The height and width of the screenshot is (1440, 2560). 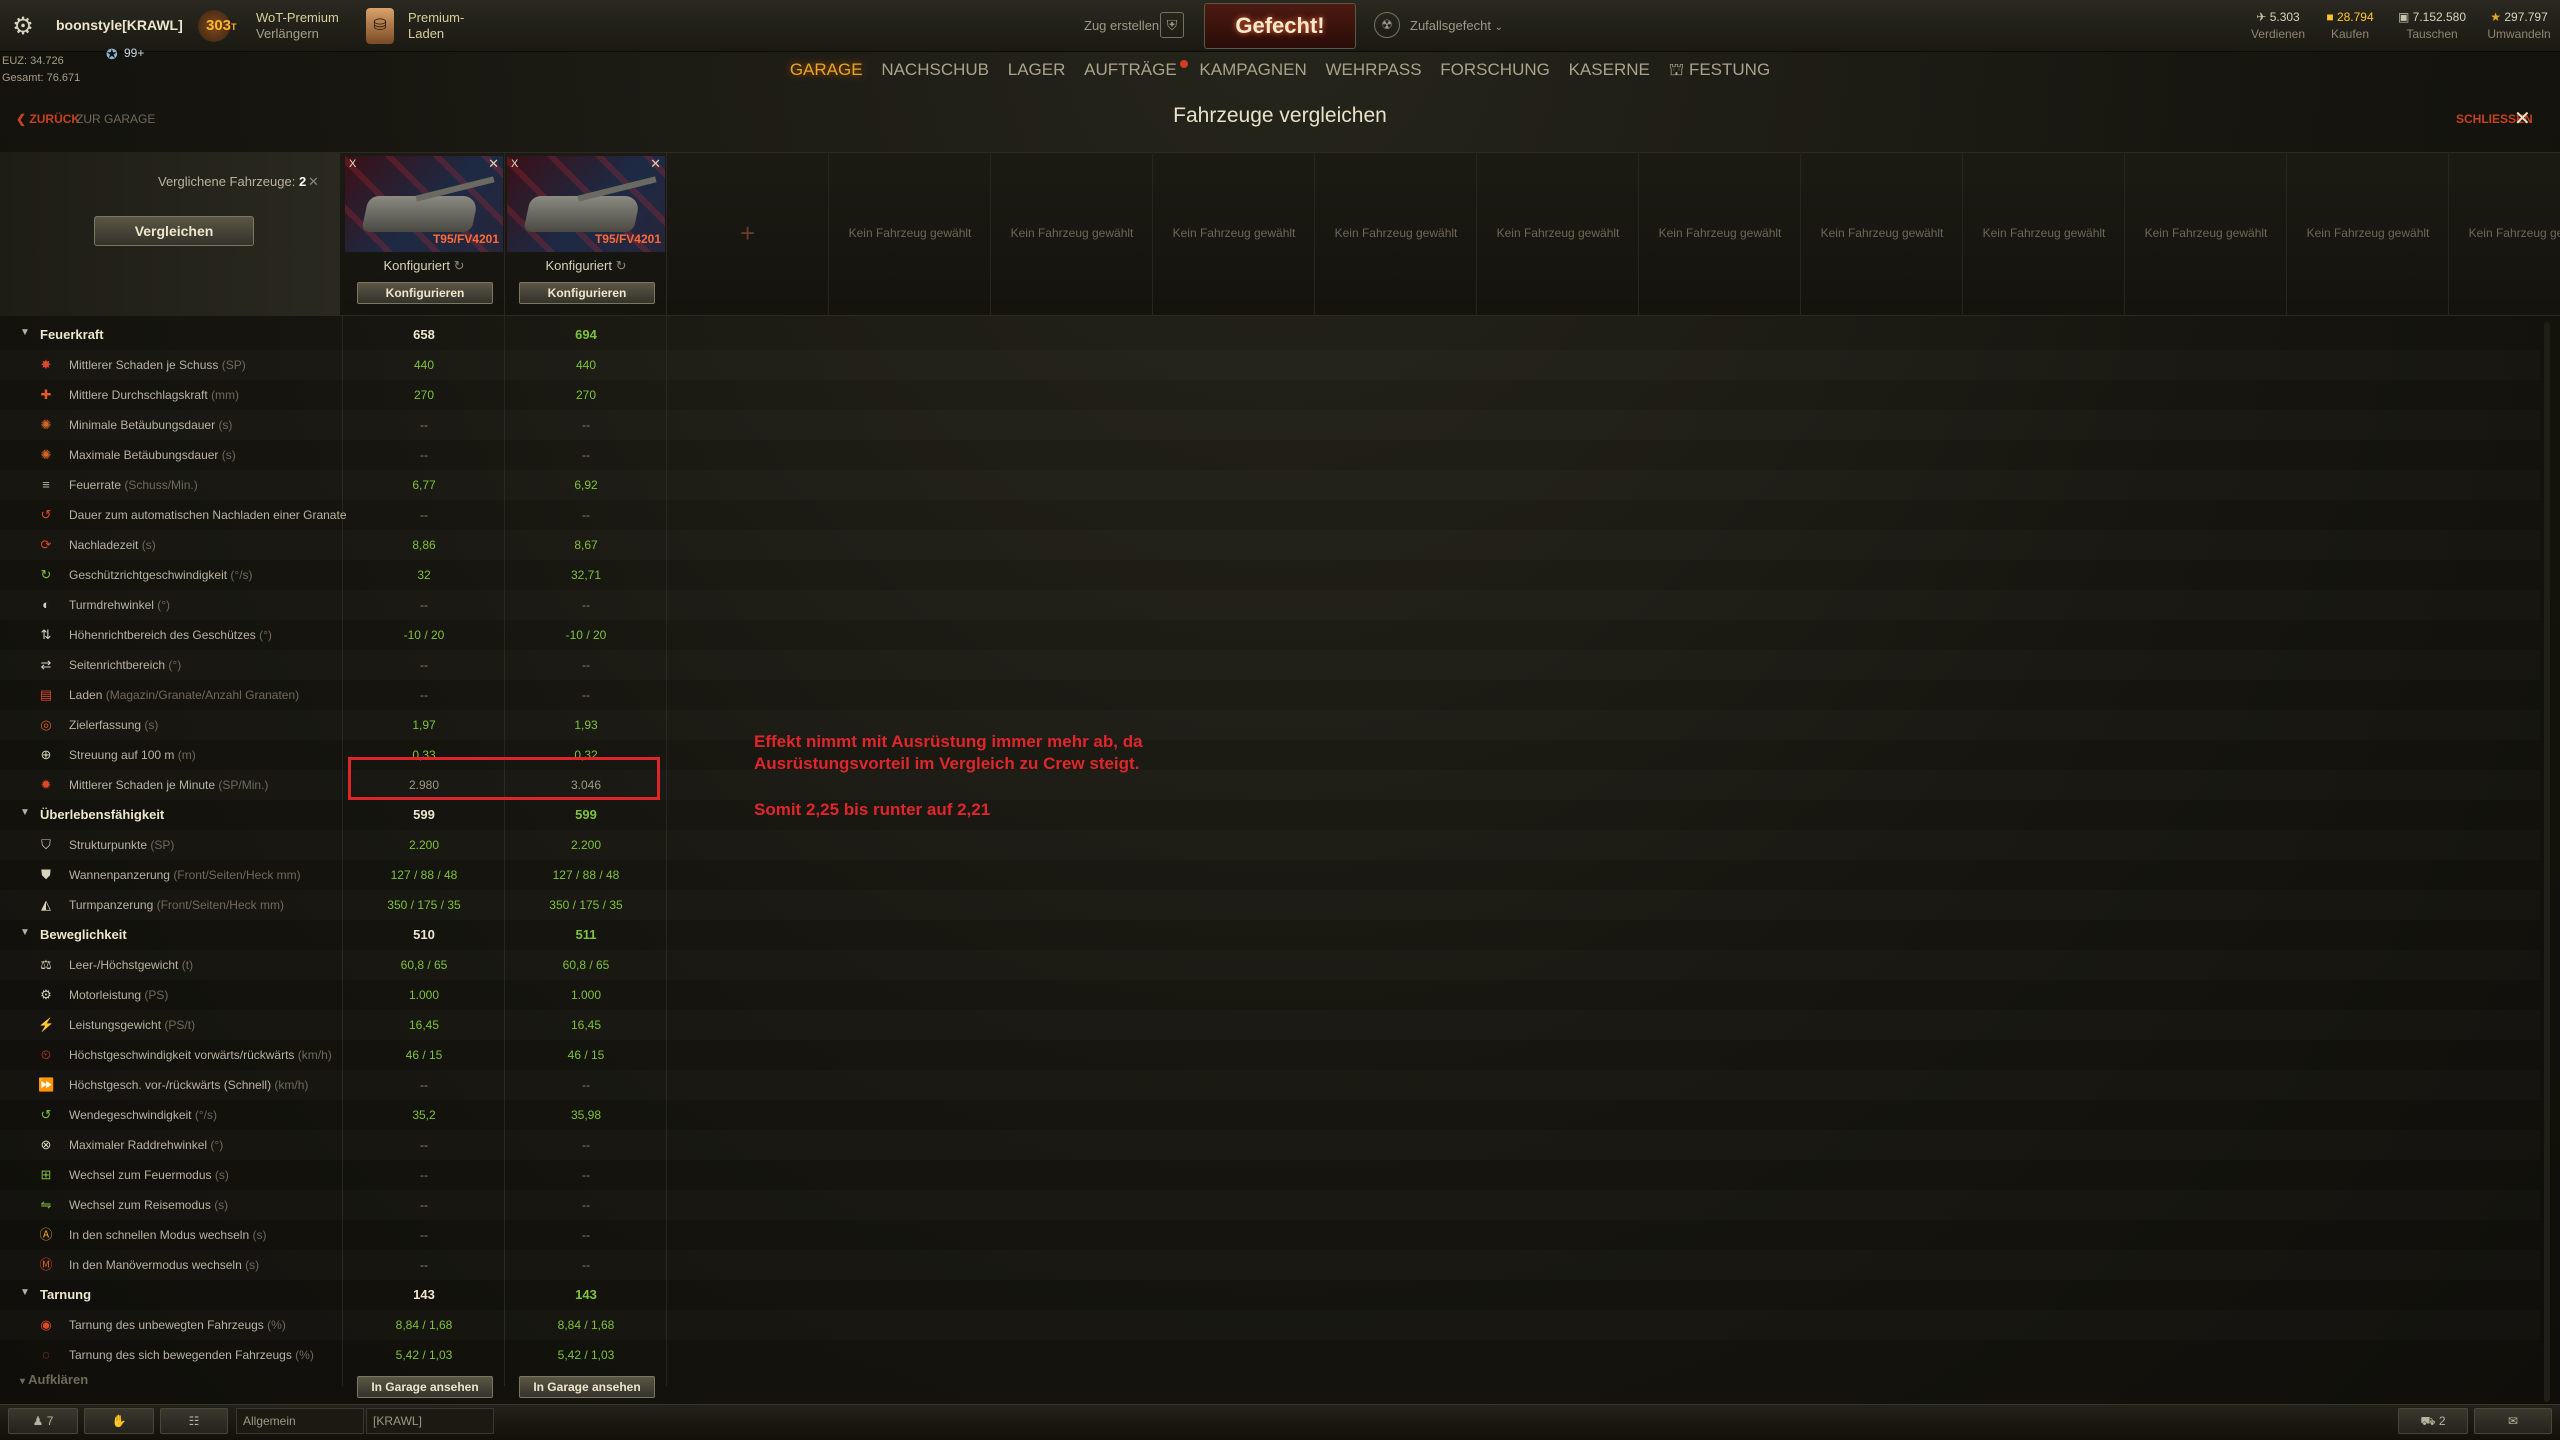 What do you see at coordinates (2432, 25) in the screenshot?
I see `currency-credits: ▣ 7.152.580 Tauschen` at bounding box center [2432, 25].